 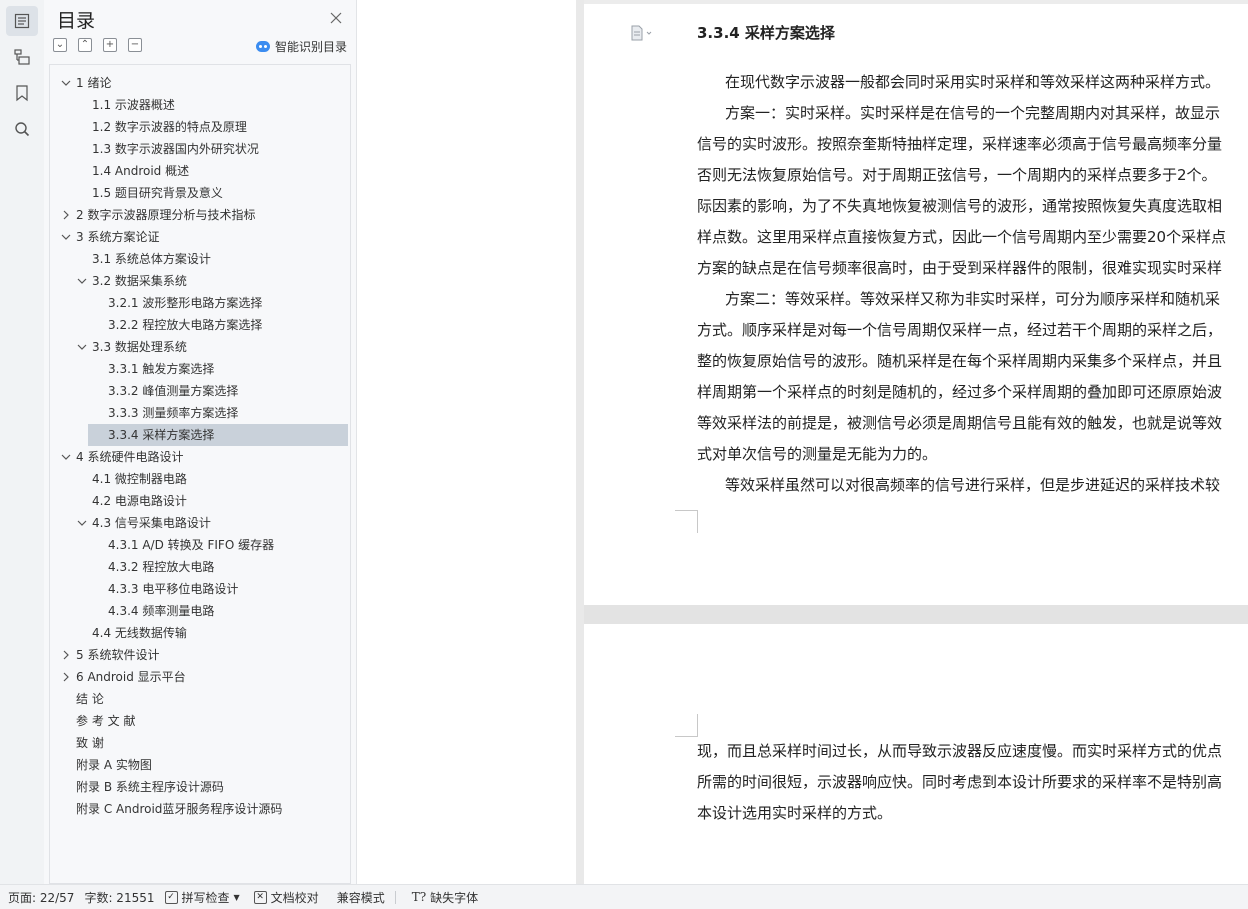 What do you see at coordinates (972, 206) in the screenshot?
I see `body-text-line: 际因素的影响，为了不失真地恢复被测信号的波形，通常按照恢复失真度选取相` at bounding box center [972, 206].